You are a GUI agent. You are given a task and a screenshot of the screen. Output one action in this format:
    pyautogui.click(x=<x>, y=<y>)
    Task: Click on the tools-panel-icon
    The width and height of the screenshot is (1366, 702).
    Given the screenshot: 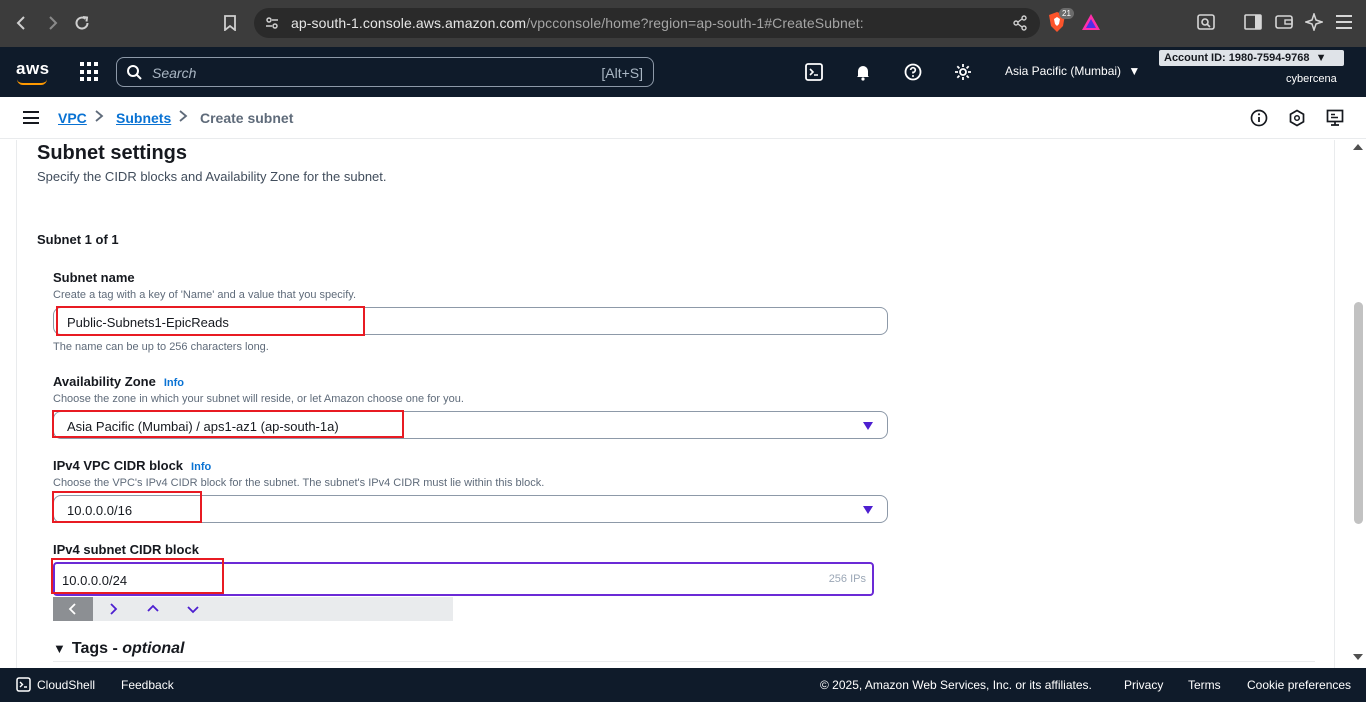 What is the action you would take?
    pyautogui.click(x=1335, y=118)
    